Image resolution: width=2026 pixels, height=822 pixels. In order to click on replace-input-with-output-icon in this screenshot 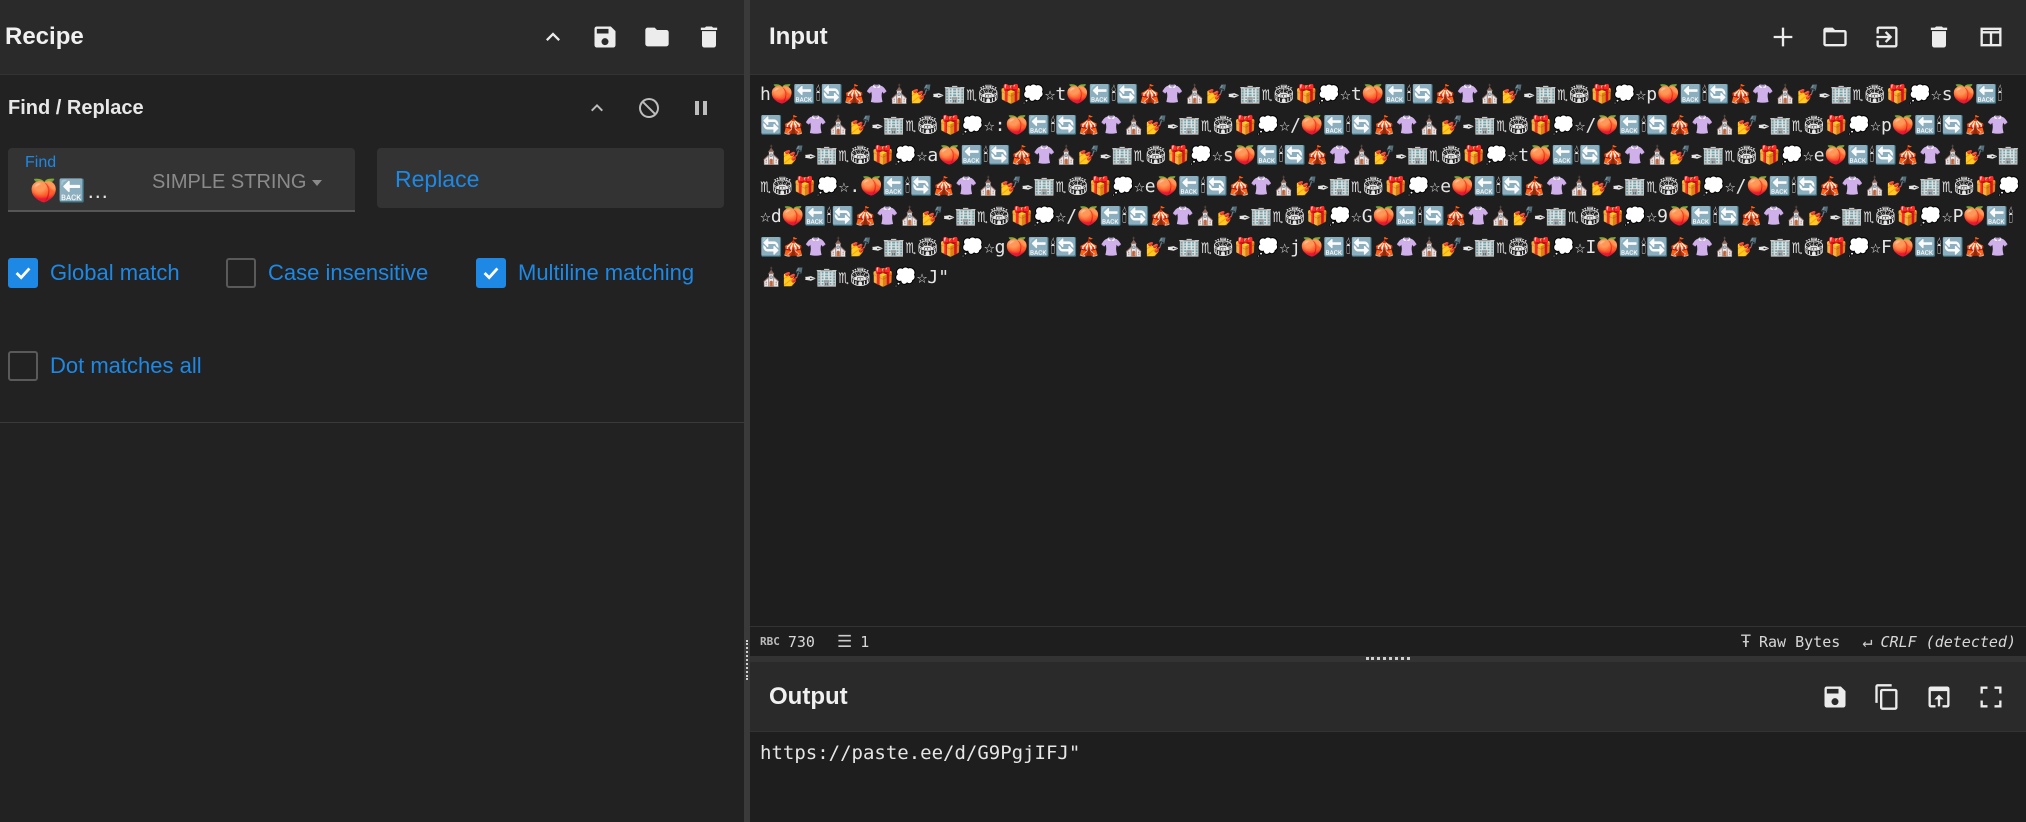, I will do `click(1939, 697)`.